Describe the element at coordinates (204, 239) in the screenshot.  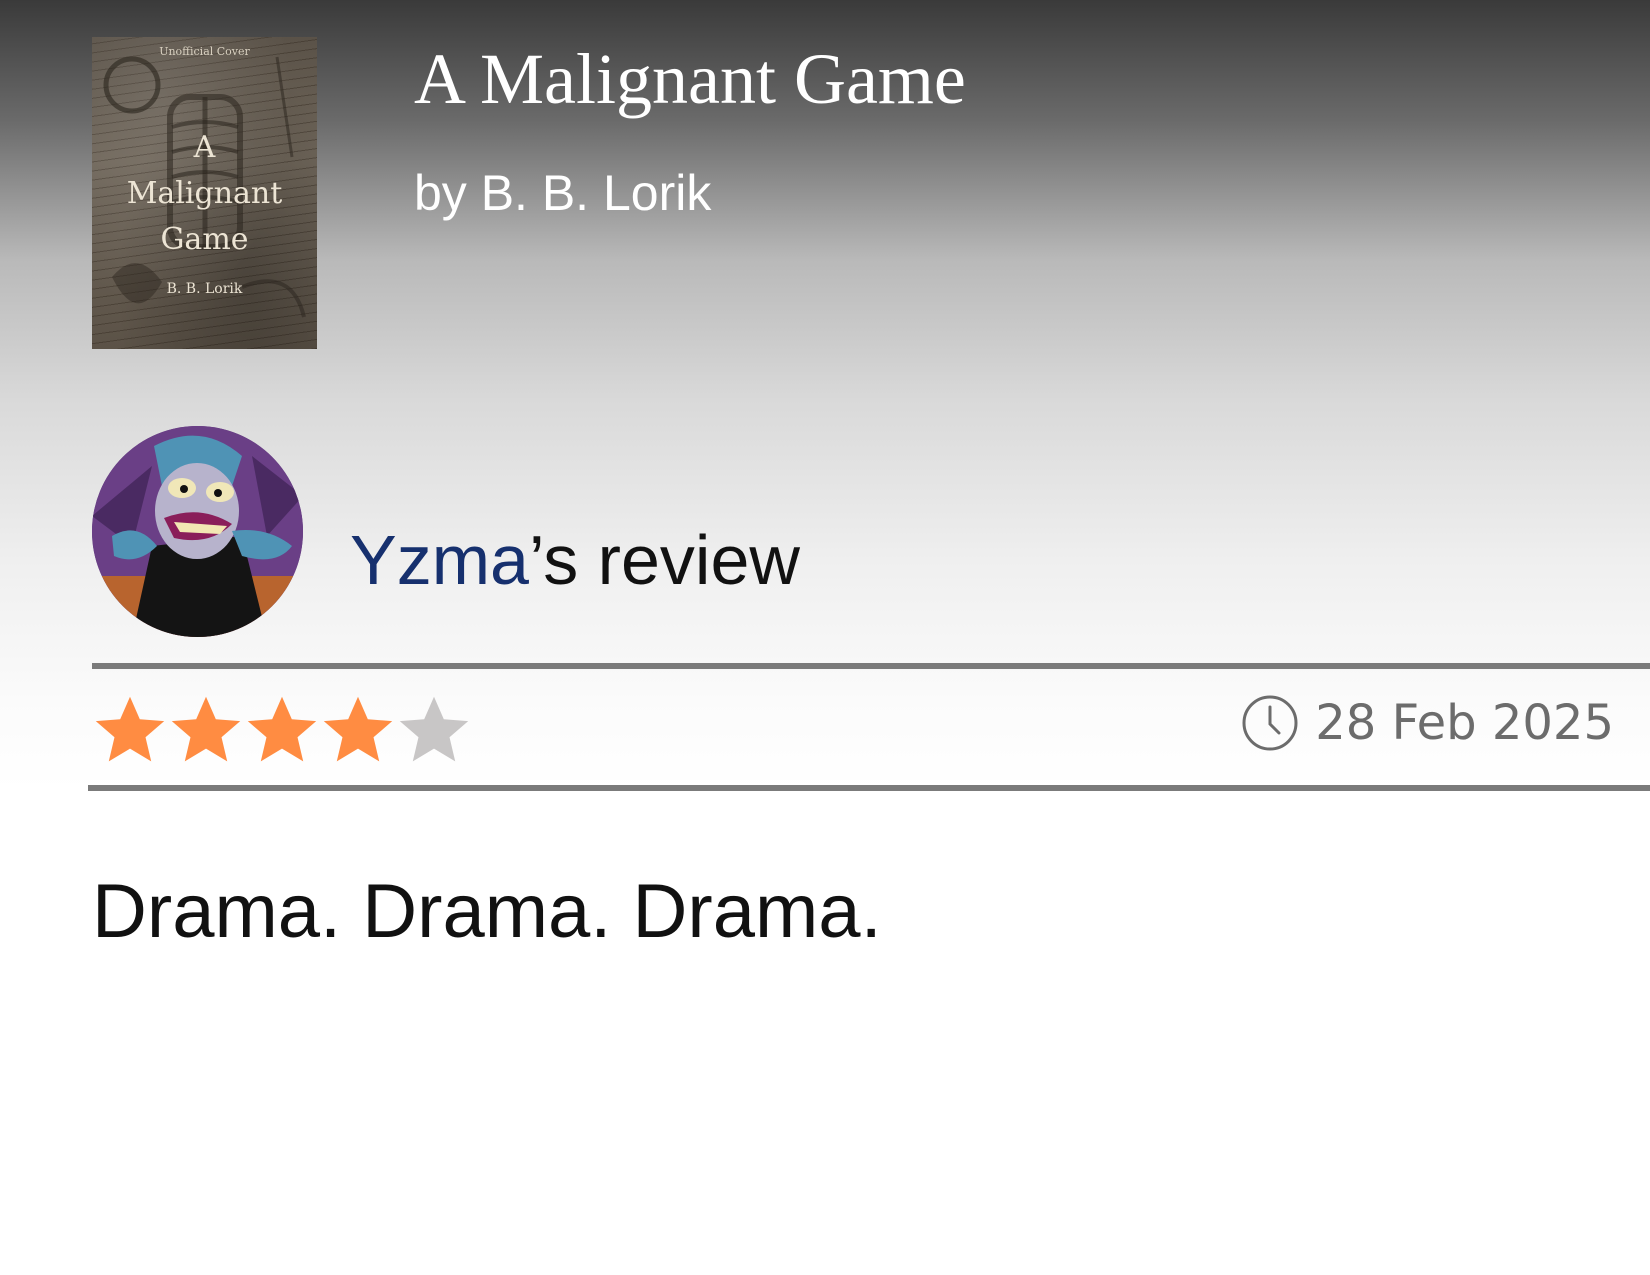
I see `cover-title-line: Game` at that location.